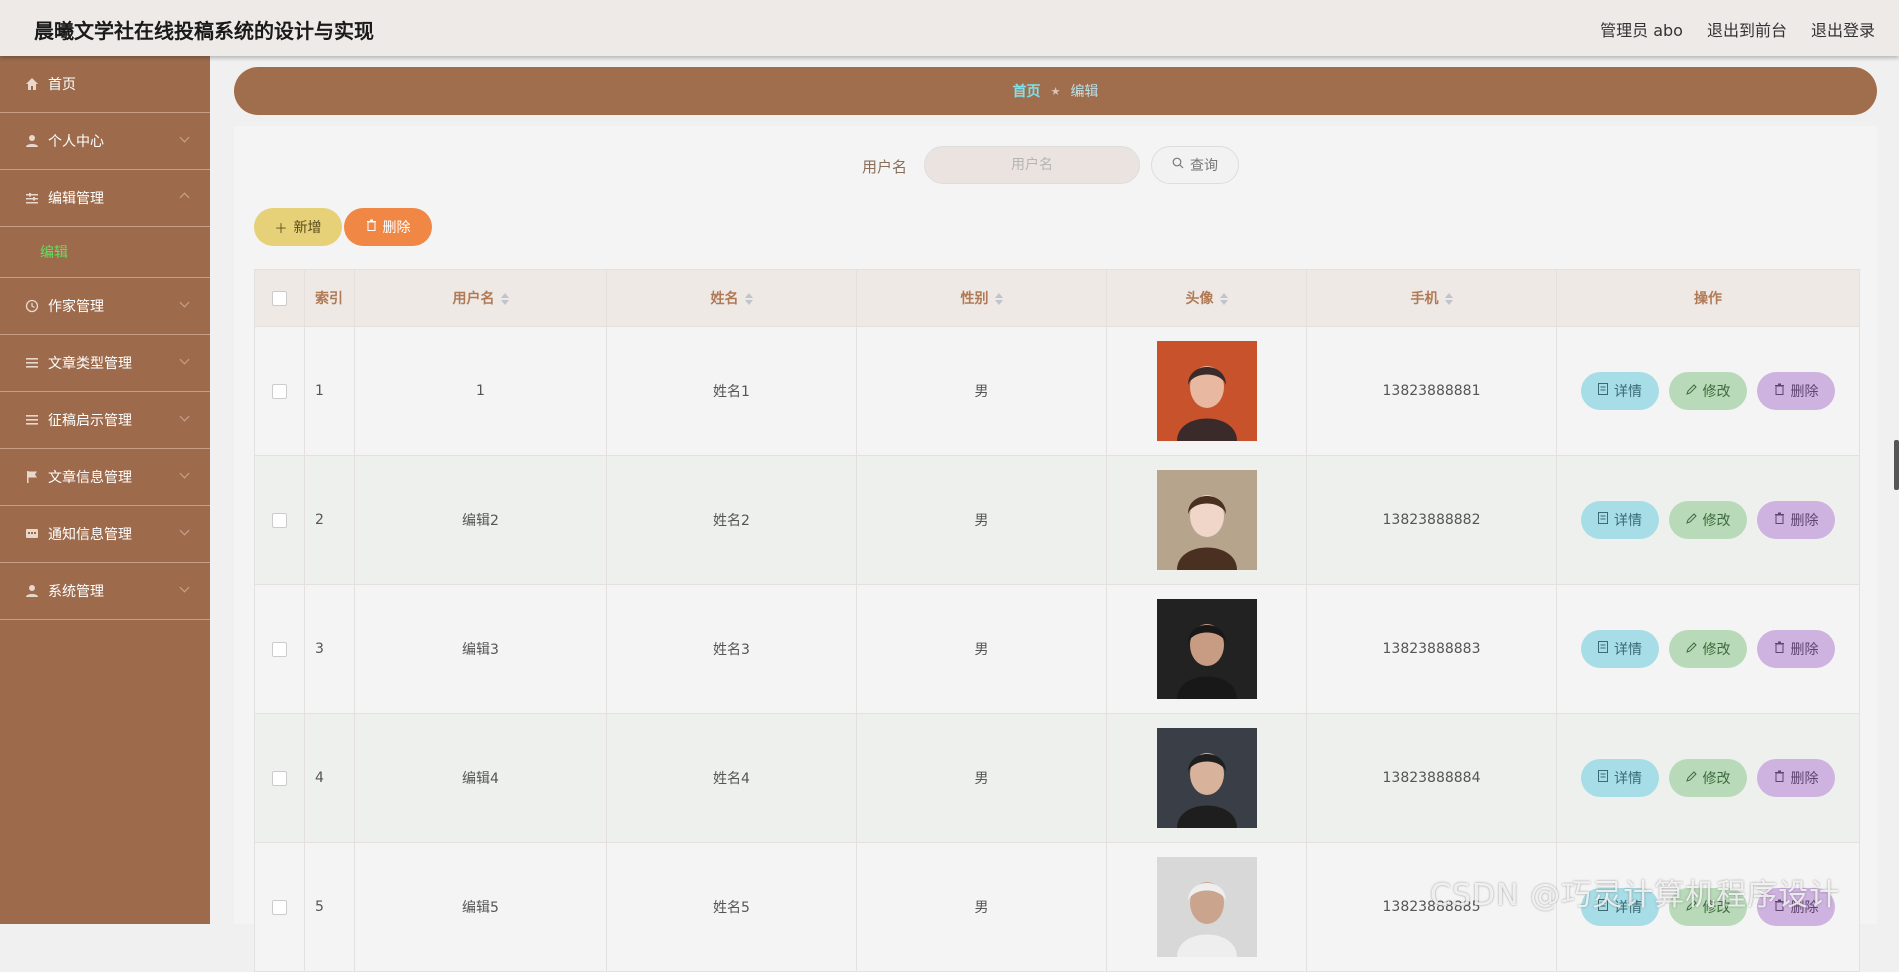 Image resolution: width=1899 pixels, height=972 pixels. What do you see at coordinates (184, 197) in the screenshot?
I see `chevron-up-icon` at bounding box center [184, 197].